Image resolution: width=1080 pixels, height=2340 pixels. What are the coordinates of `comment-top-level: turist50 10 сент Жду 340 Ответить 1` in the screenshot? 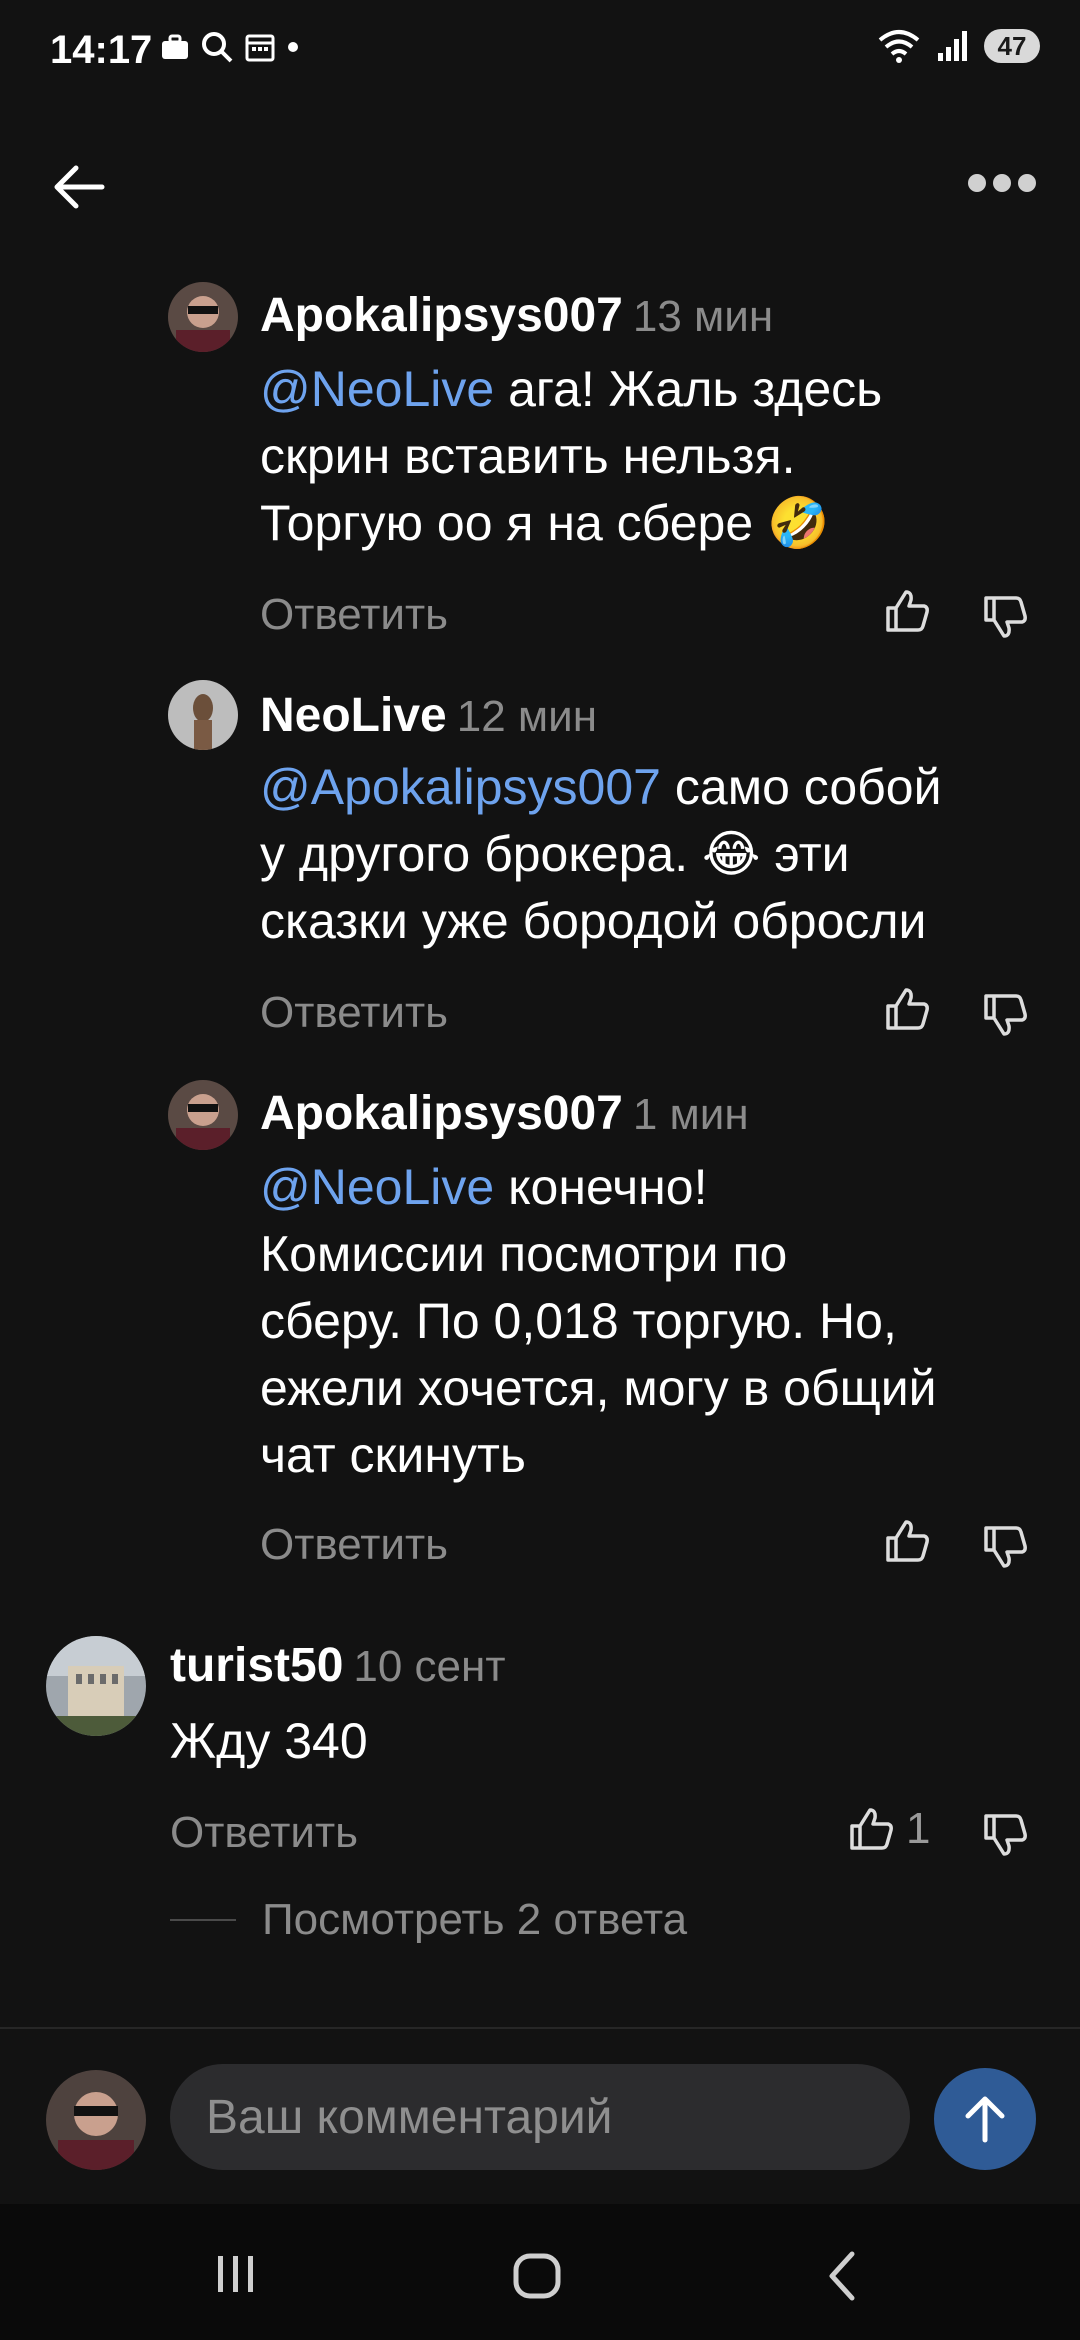 It's located at (546, 1751).